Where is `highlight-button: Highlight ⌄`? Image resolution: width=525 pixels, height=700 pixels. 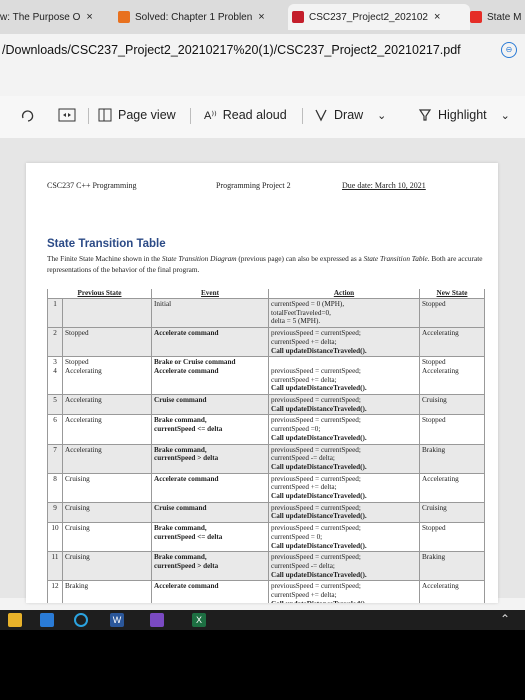 highlight-button: Highlight ⌄ is located at coordinates (464, 115).